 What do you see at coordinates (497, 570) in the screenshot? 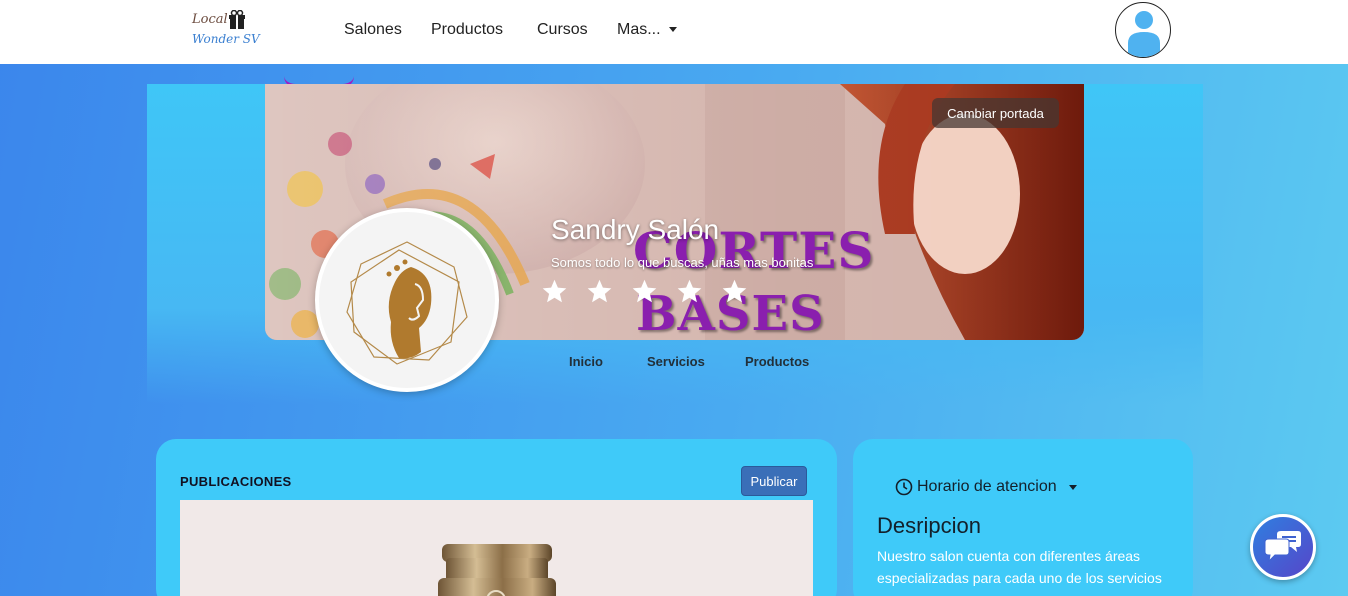
I see `product-jar-image` at bounding box center [497, 570].